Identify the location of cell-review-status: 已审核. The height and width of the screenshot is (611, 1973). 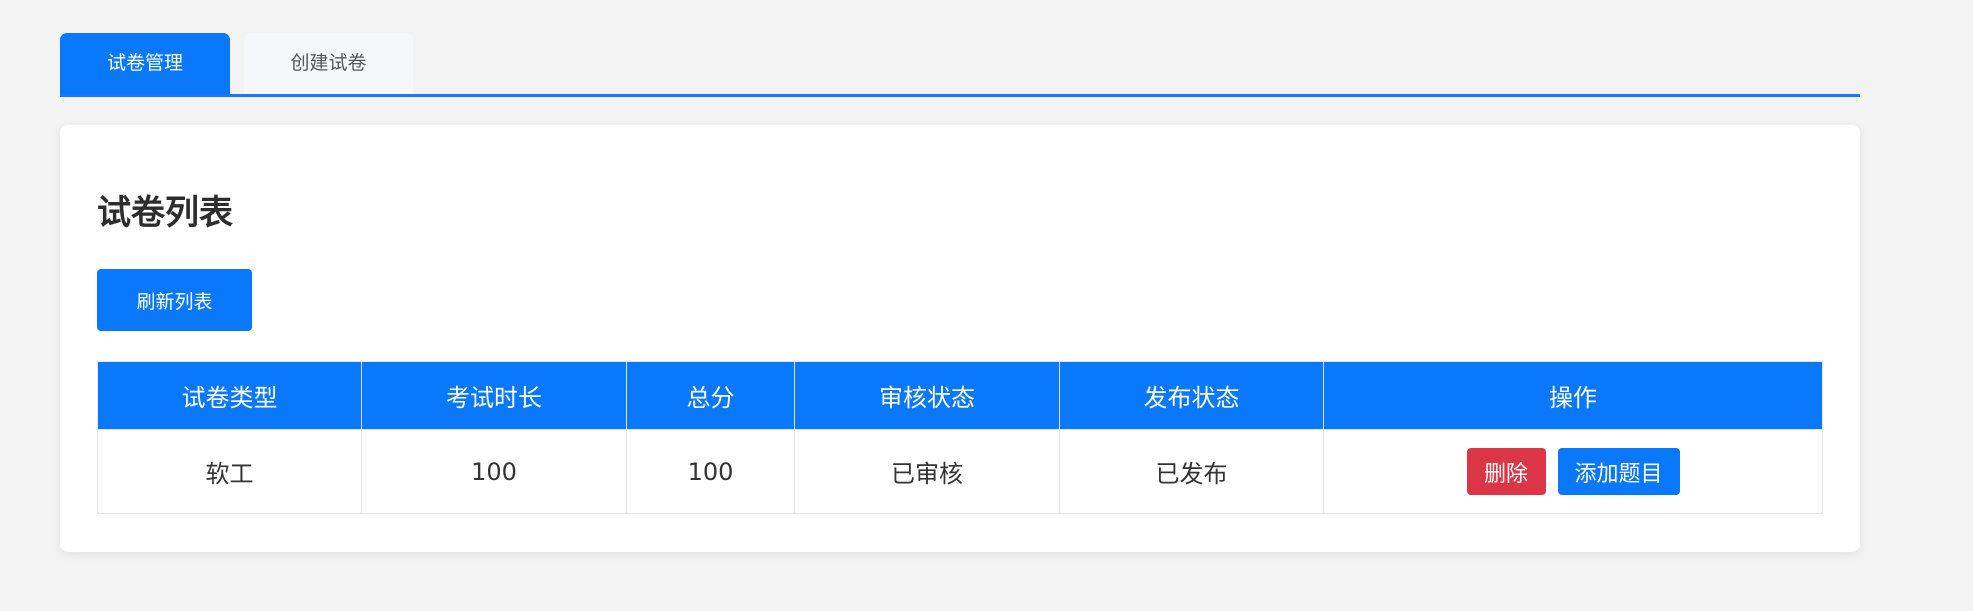
(927, 471).